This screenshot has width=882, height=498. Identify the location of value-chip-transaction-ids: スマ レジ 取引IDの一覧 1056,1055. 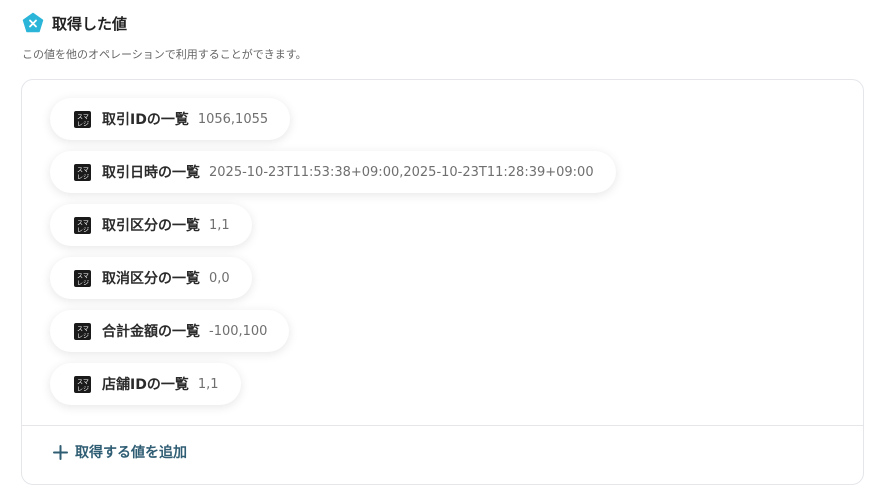
(170, 119).